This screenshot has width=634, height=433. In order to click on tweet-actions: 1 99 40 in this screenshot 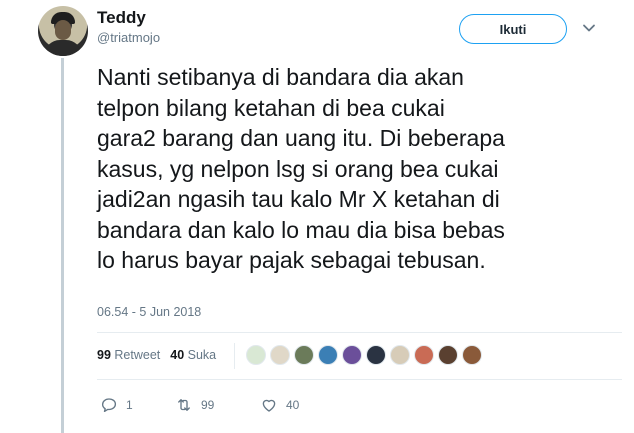, I will do `click(199, 405)`.